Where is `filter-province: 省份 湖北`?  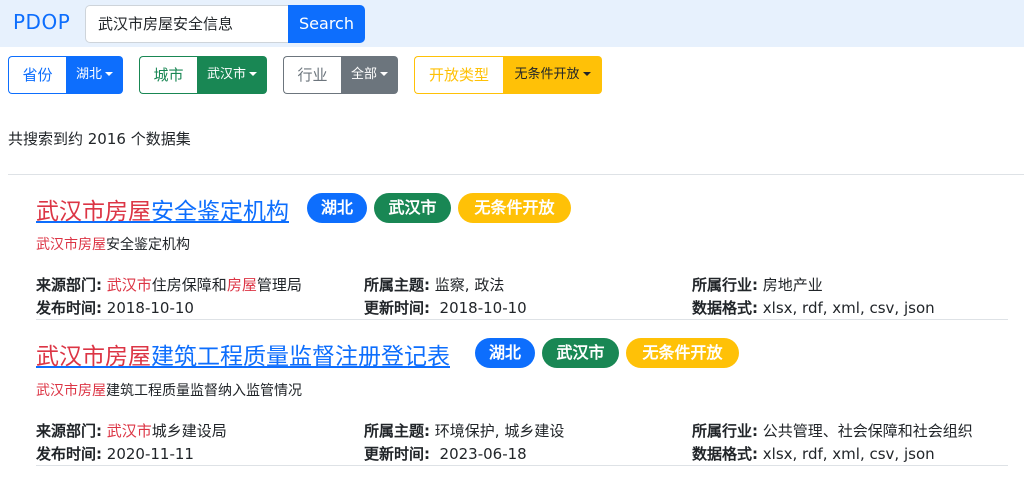
filter-province: 省份 湖北 is located at coordinates (65, 75).